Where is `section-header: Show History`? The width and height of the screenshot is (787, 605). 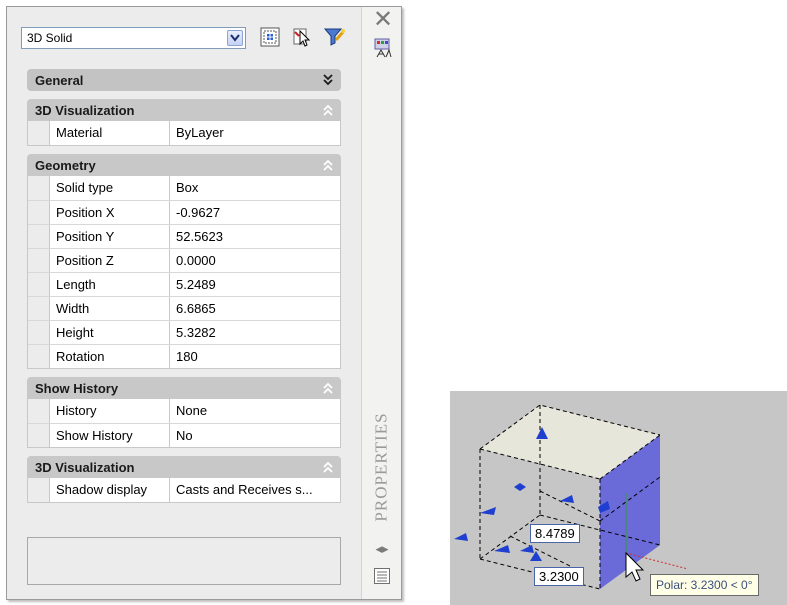
section-header: Show History is located at coordinates (184, 388).